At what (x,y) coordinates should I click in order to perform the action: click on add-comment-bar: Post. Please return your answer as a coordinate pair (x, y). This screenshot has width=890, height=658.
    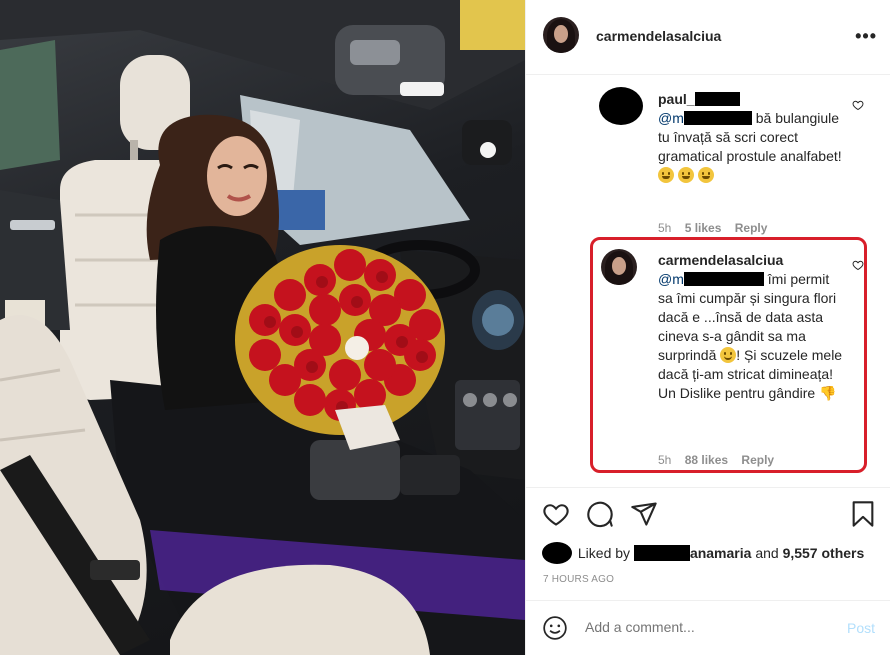
    Looking at the image, I should click on (708, 628).